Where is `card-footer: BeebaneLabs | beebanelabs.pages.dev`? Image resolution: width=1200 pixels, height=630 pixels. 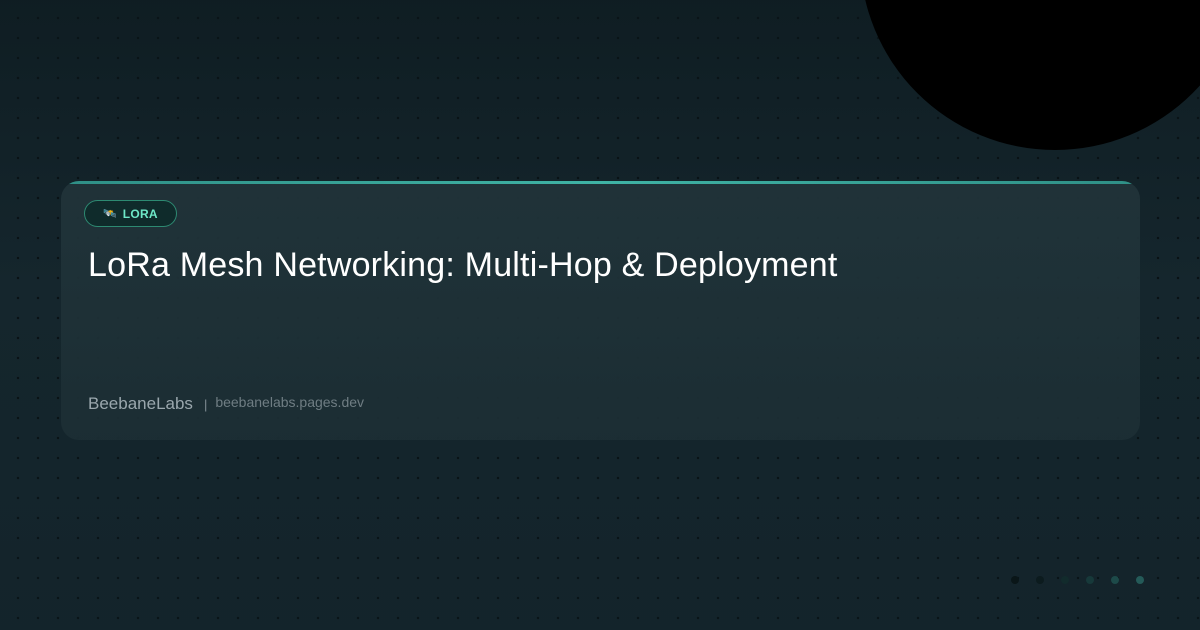 card-footer: BeebaneLabs | beebanelabs.pages.dev is located at coordinates (226, 404).